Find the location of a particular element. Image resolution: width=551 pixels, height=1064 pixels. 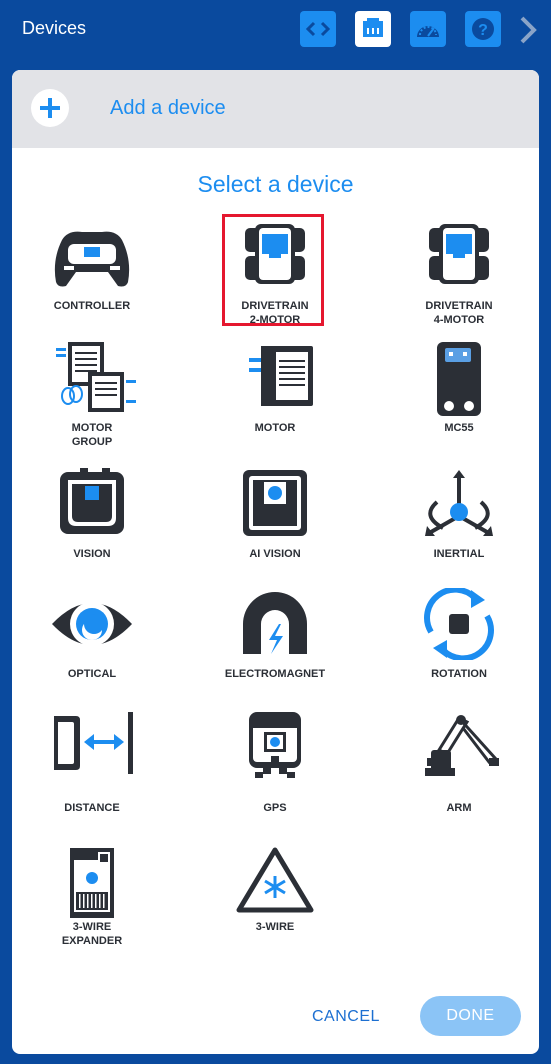

code-icon is located at coordinates (318, 29).